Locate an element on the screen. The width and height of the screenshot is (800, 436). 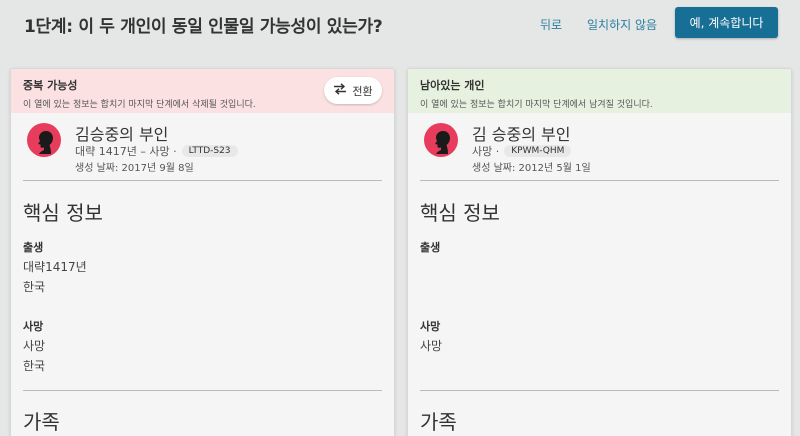
person-name: 김승중의 부인 is located at coordinates (121, 133).